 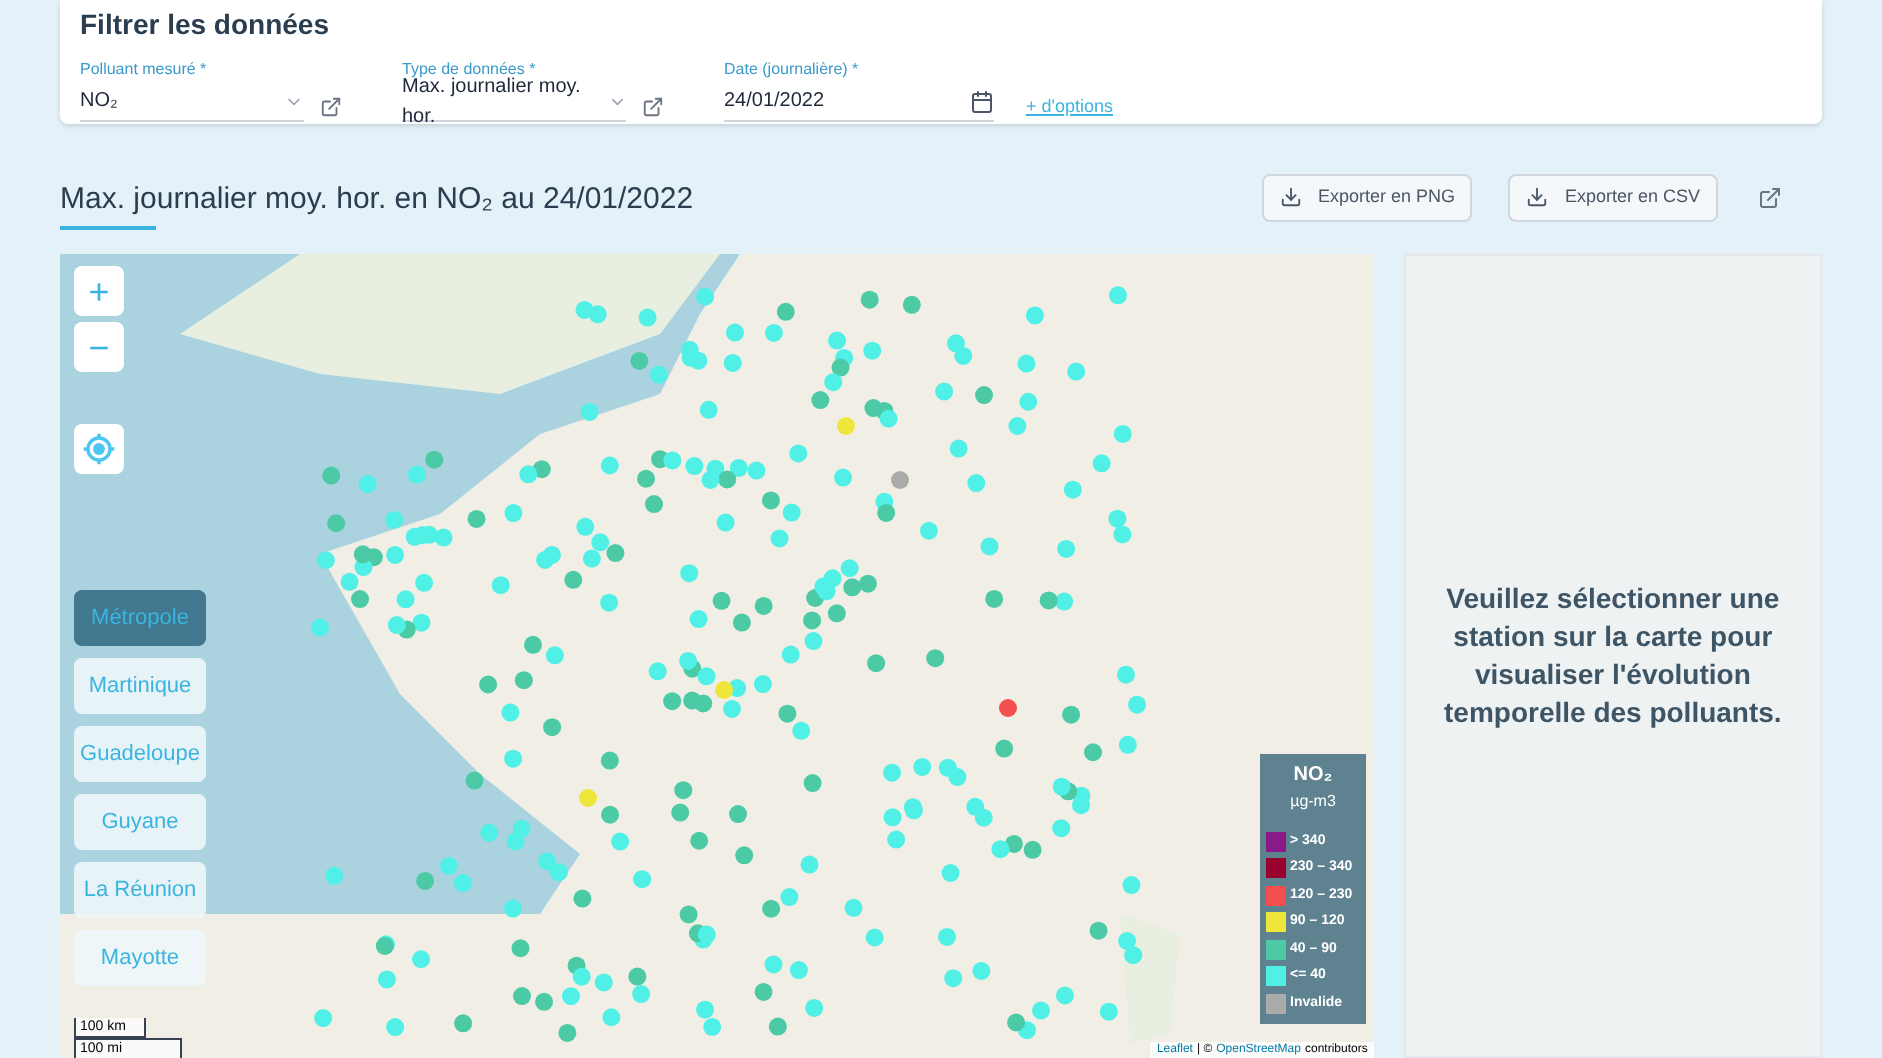 I want to click on map-title: Max. journalier moy. hor. en NO₂ au 24/01/2022, so click(x=377, y=199).